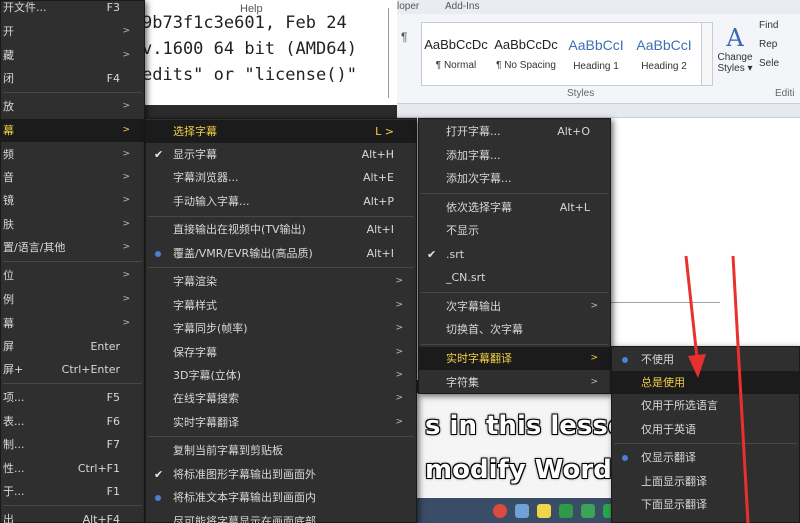  Describe the element at coordinates (72, 346) in the screenshot. I see `menu-main-item: 屏 Enter` at that location.